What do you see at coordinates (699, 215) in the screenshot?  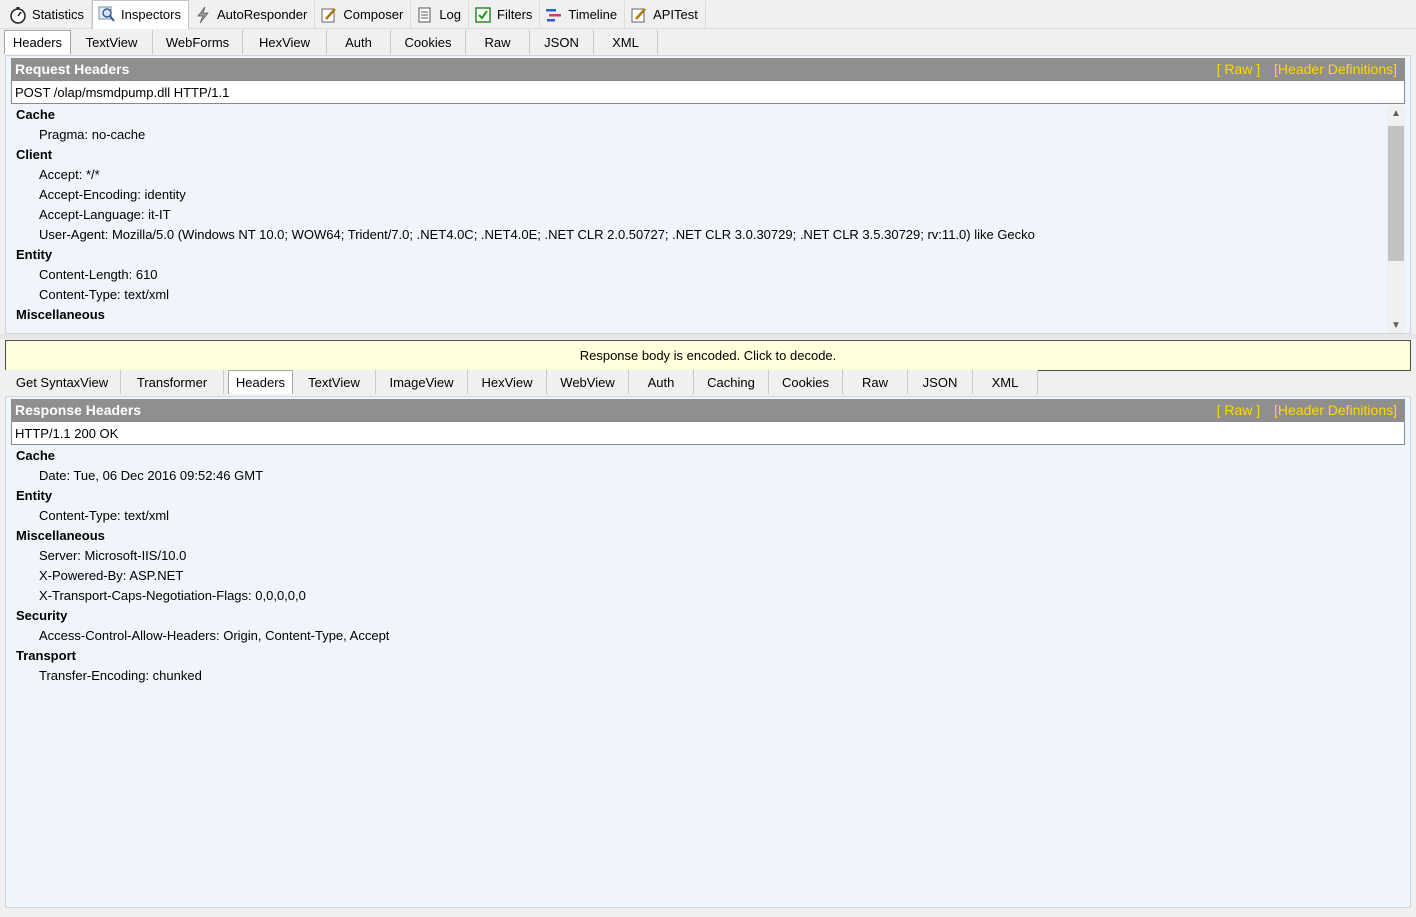 I see `header-entry: Accept-Language: it-IT` at bounding box center [699, 215].